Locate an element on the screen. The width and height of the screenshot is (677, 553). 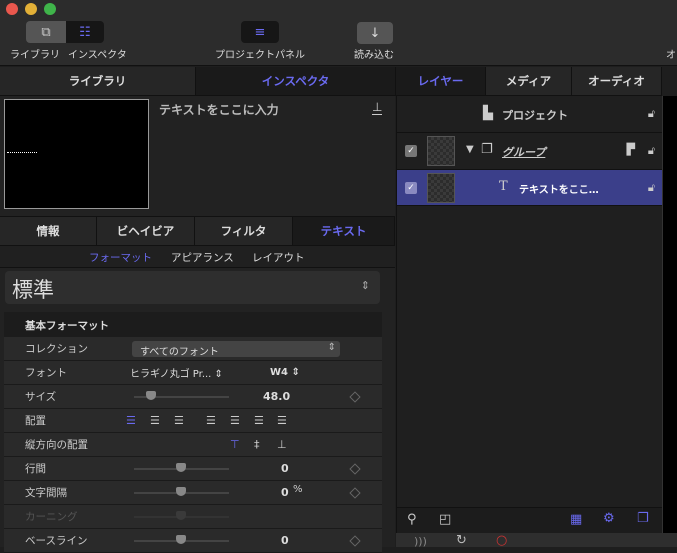
justify-full-icon: ☰ is located at coordinates (282, 420).